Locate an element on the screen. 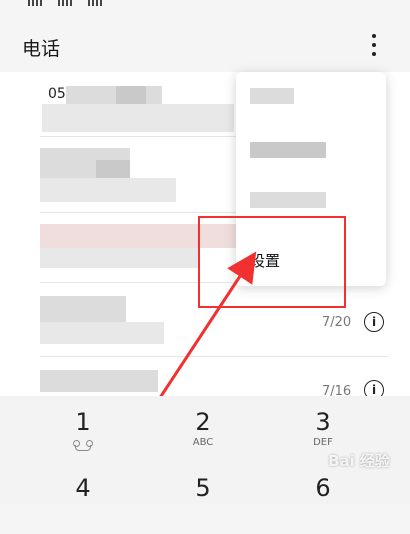  dial-key-2: 2 ABC is located at coordinates (203, 438).